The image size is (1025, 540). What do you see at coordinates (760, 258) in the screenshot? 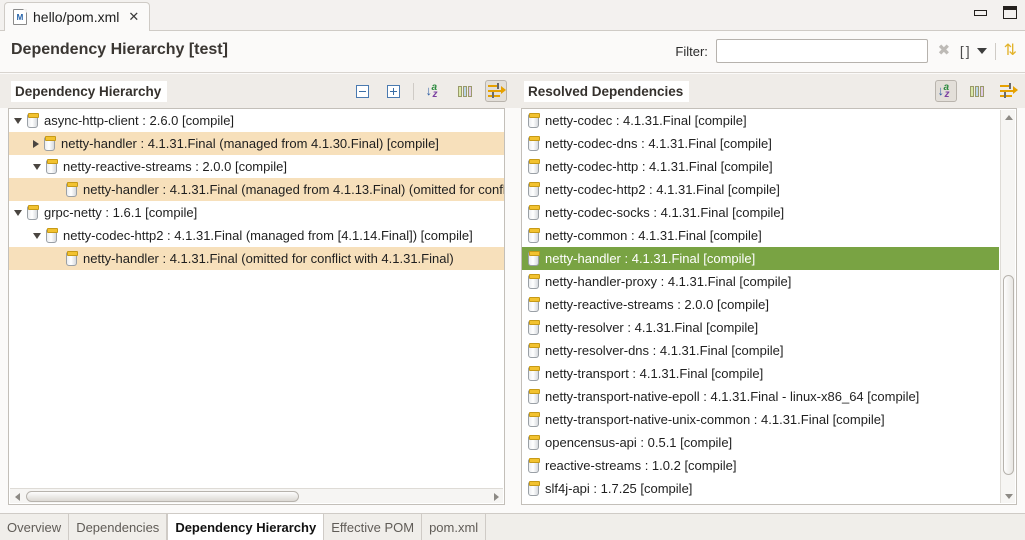
I see `list-item: netty-handler : 4.1.31.Final [compile]` at bounding box center [760, 258].